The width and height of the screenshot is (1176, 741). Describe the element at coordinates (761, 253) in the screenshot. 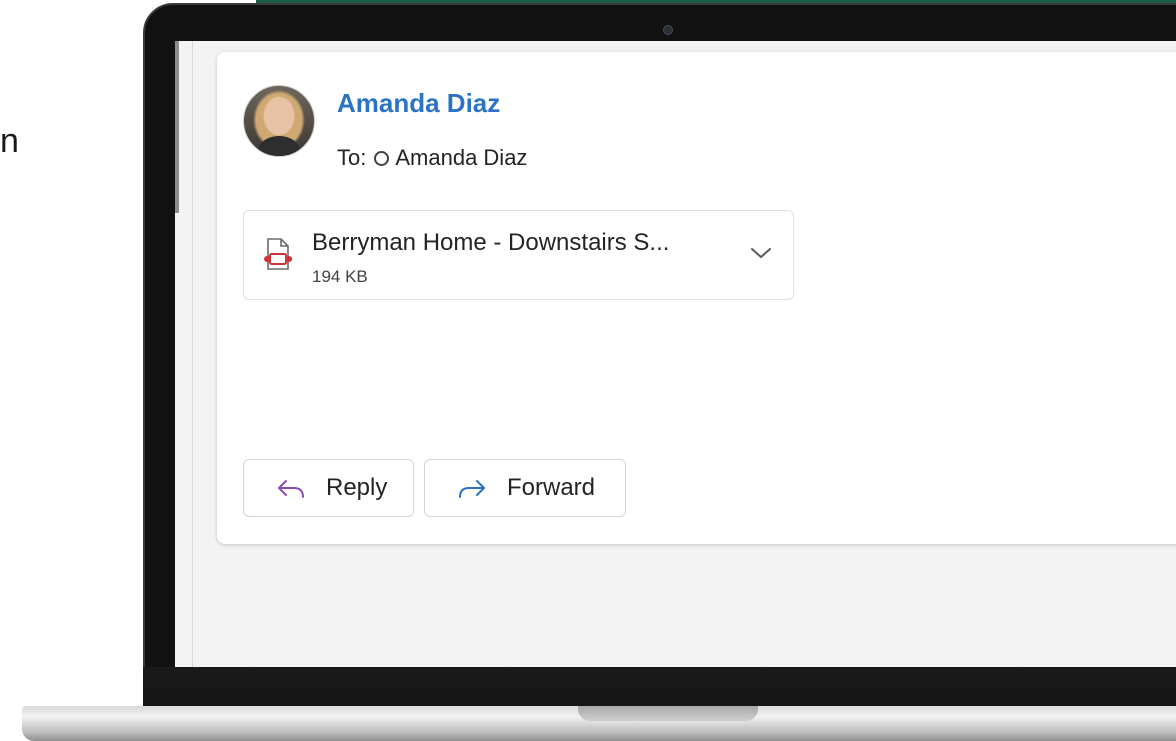

I see `chevron-down-icon` at that location.